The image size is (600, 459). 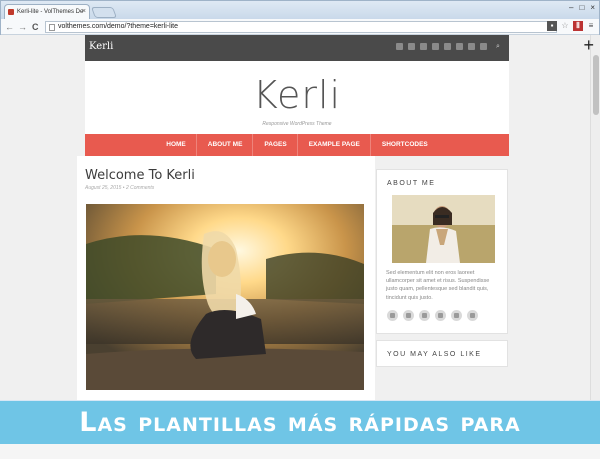 I want to click on star-icon: ☆, so click(x=565, y=26).